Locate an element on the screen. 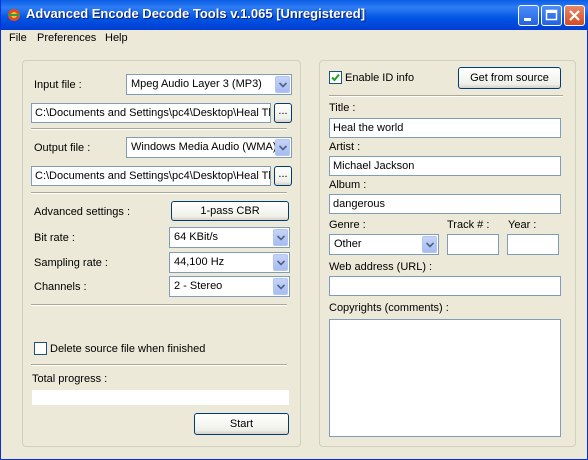 The width and height of the screenshot is (588, 460). sampling-rate-label: Sampling rate : is located at coordinates (71, 263).